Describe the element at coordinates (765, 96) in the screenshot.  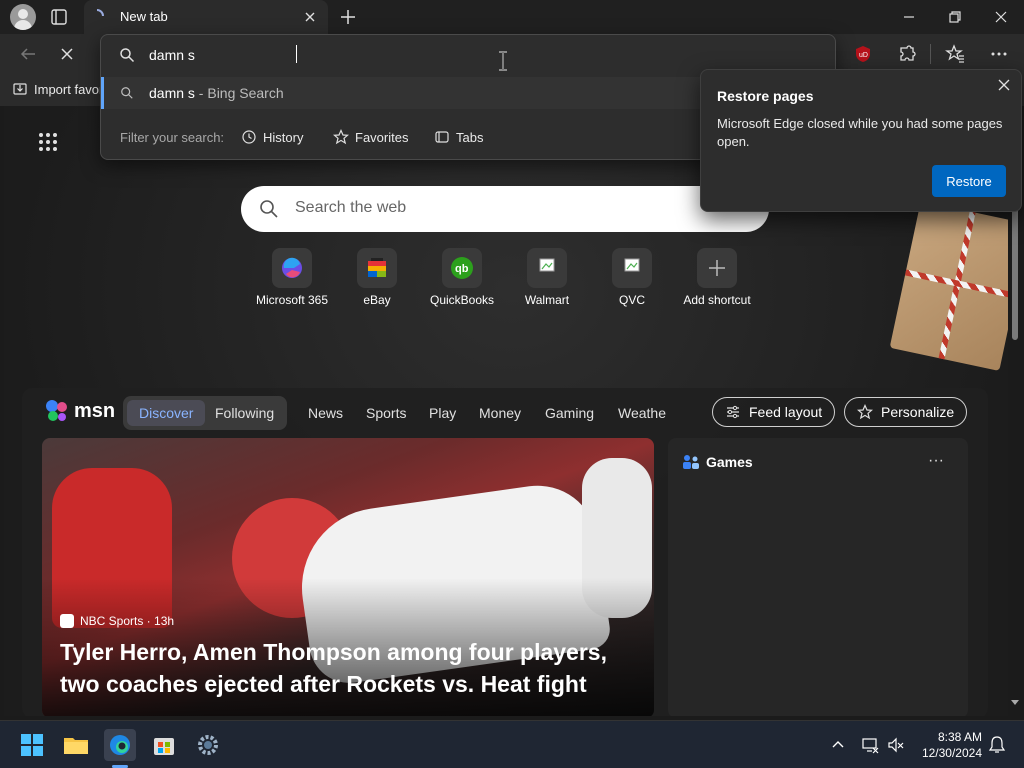
I see `restore-title: Restore pages` at that location.